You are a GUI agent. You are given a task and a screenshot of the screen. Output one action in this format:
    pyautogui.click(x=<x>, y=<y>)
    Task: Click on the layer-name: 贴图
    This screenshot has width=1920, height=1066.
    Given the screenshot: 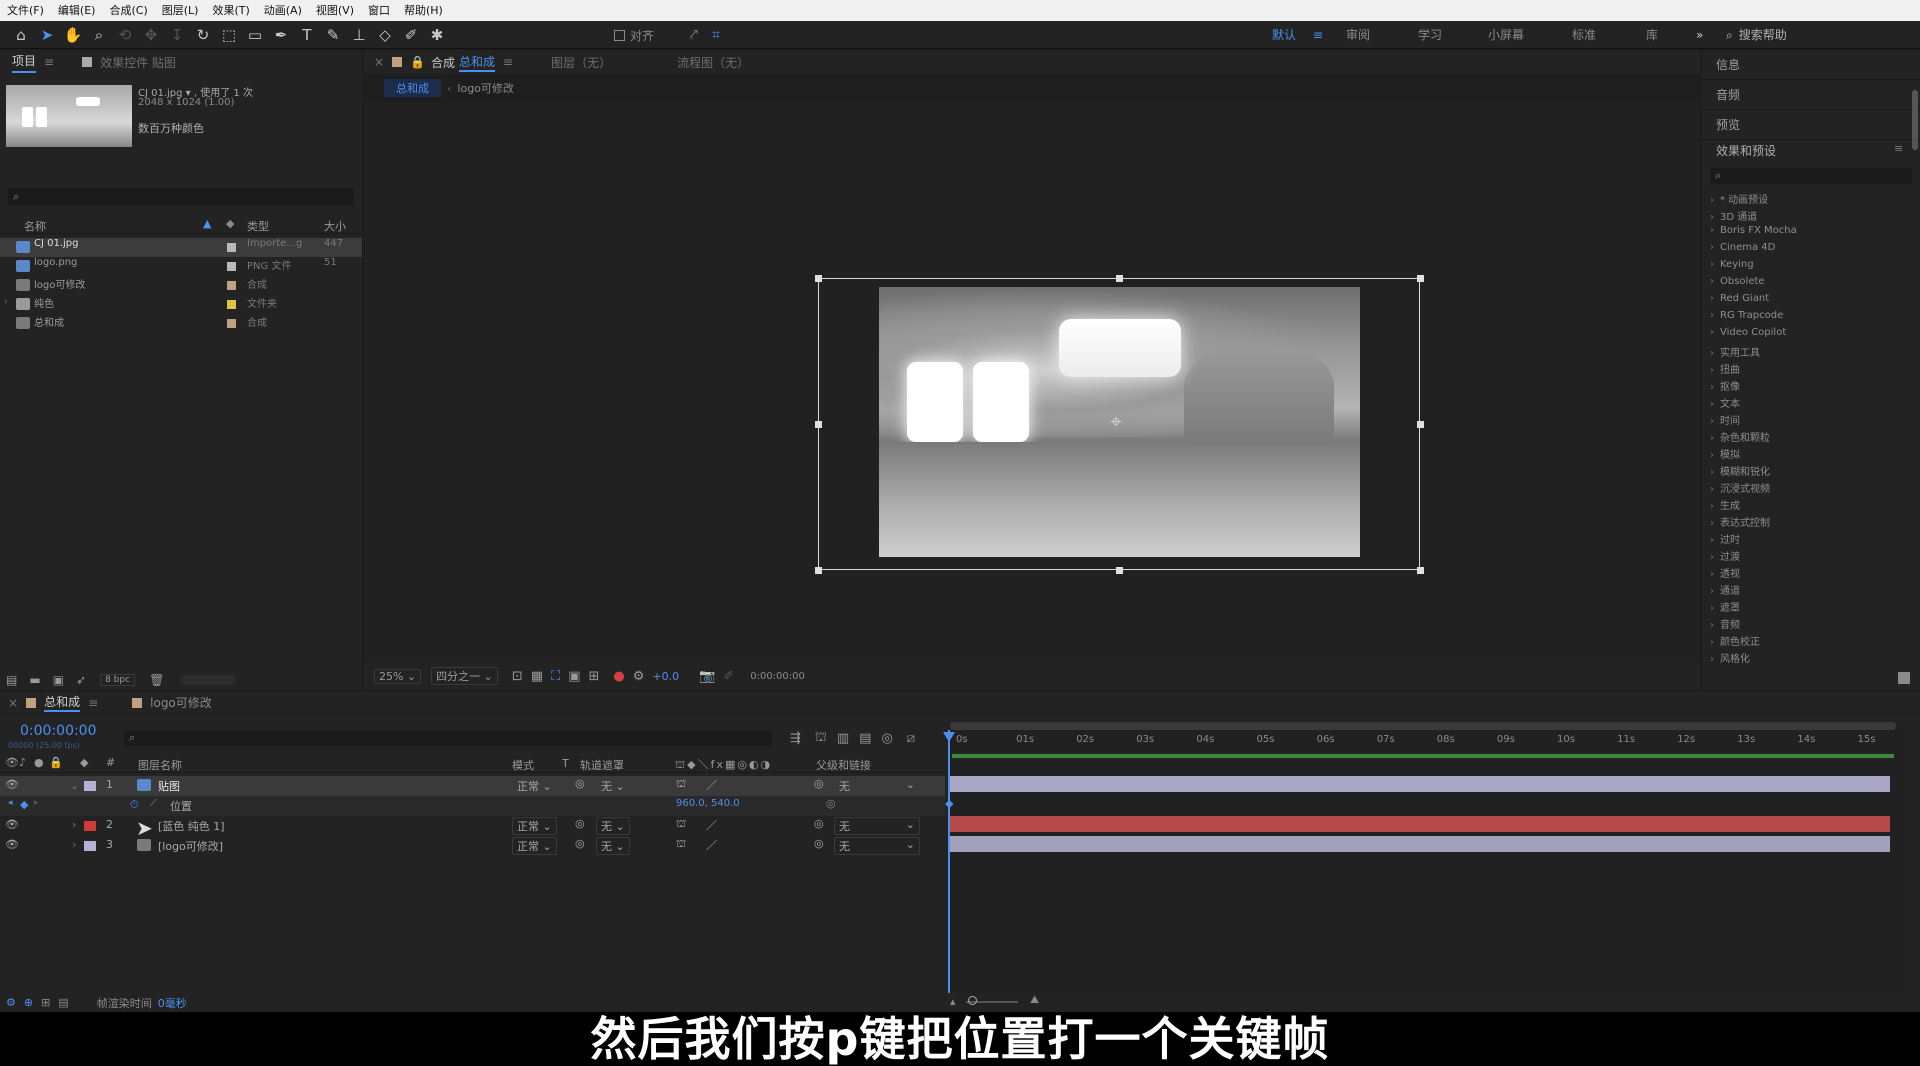 What is the action you would take?
    pyautogui.click(x=169, y=786)
    